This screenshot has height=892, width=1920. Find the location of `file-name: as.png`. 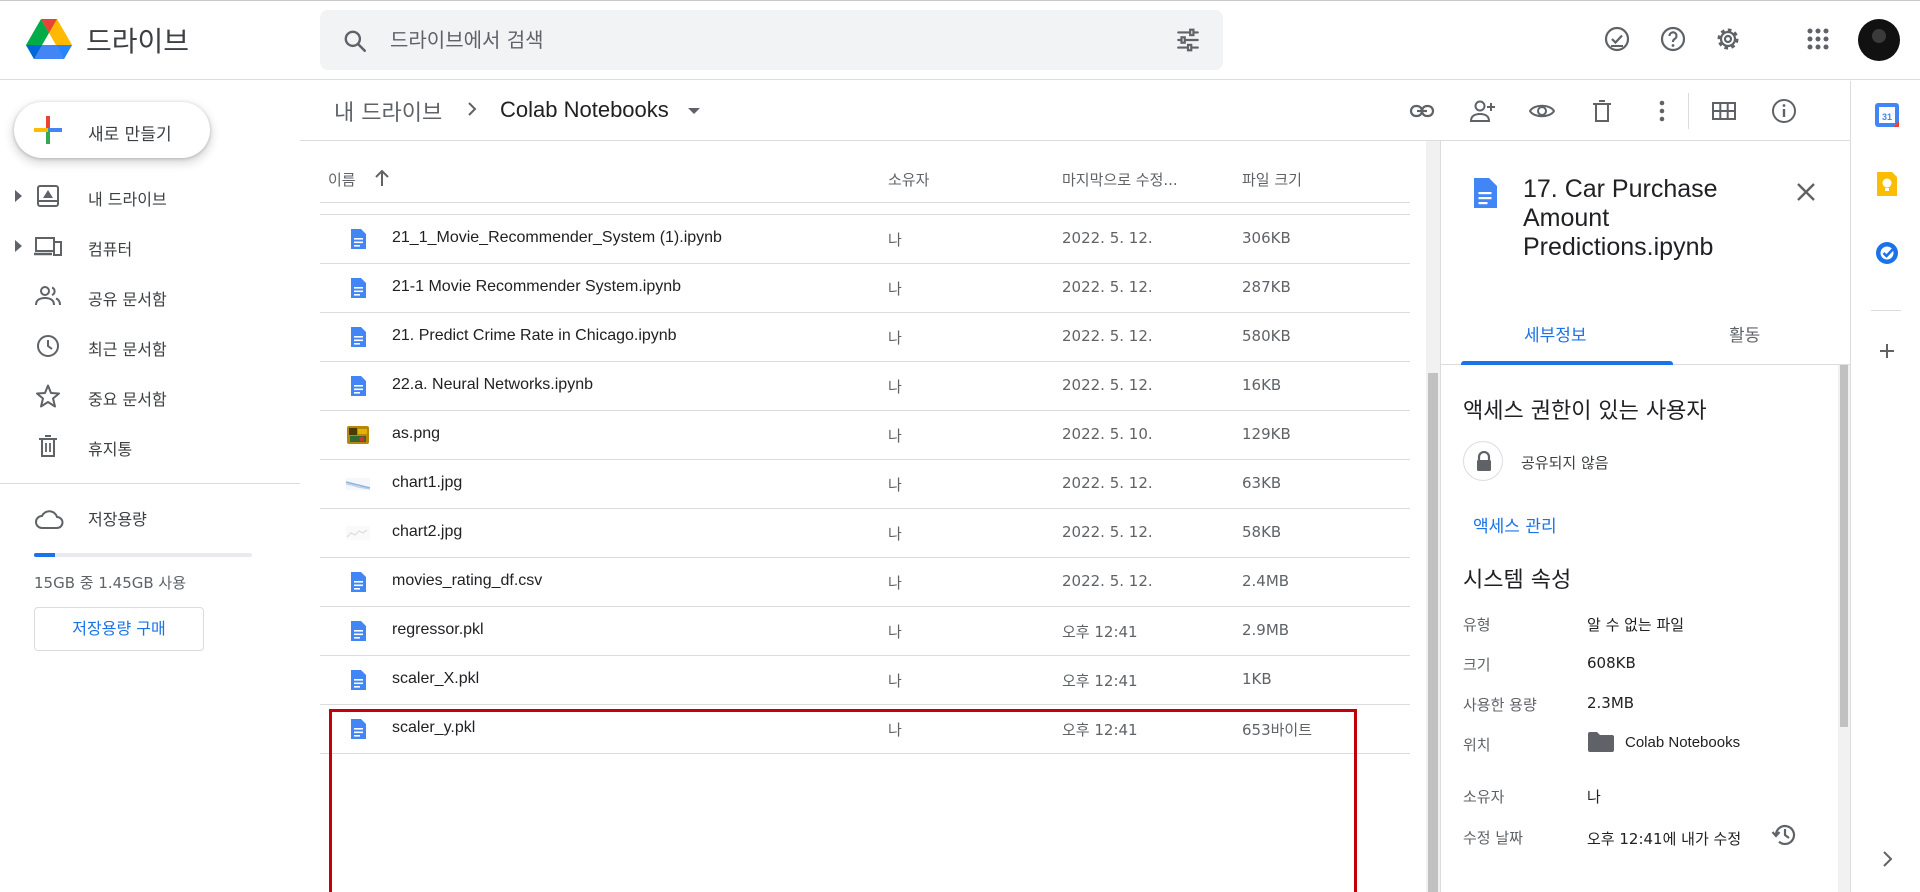

file-name: as.png is located at coordinates (416, 433).